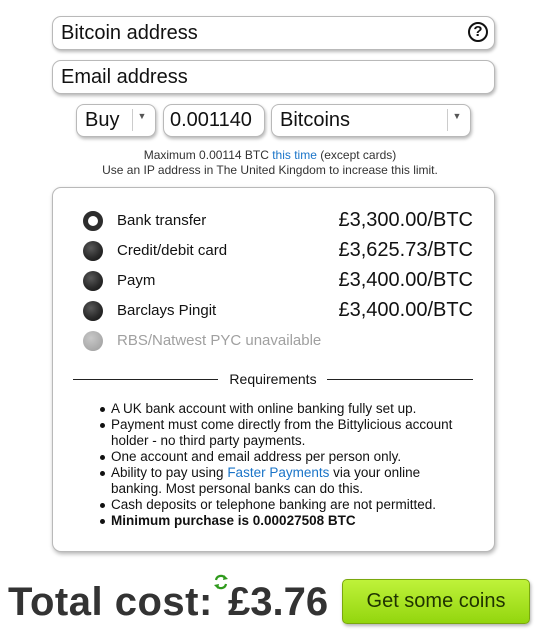 Image resolution: width=540 pixels, height=632 pixels. I want to click on method-credit-debit-card: Credit/debit card £3,625.73/BTC, so click(278, 250).